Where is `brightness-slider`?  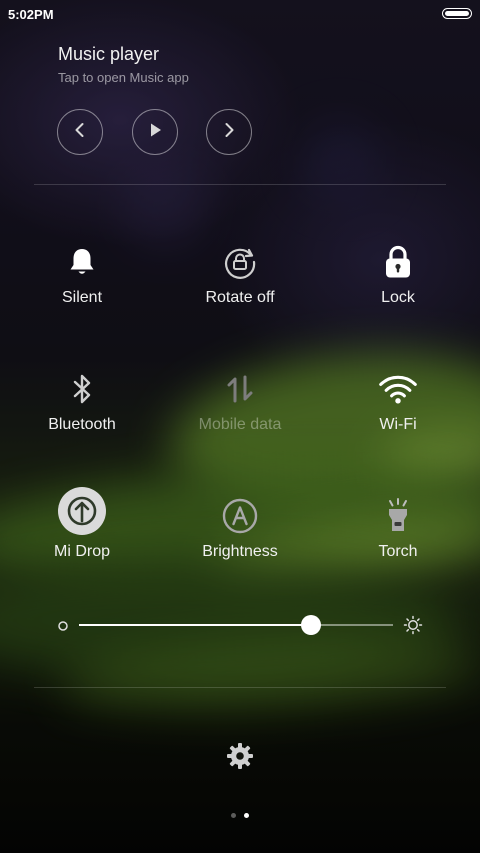
brightness-slider is located at coordinates (240, 625).